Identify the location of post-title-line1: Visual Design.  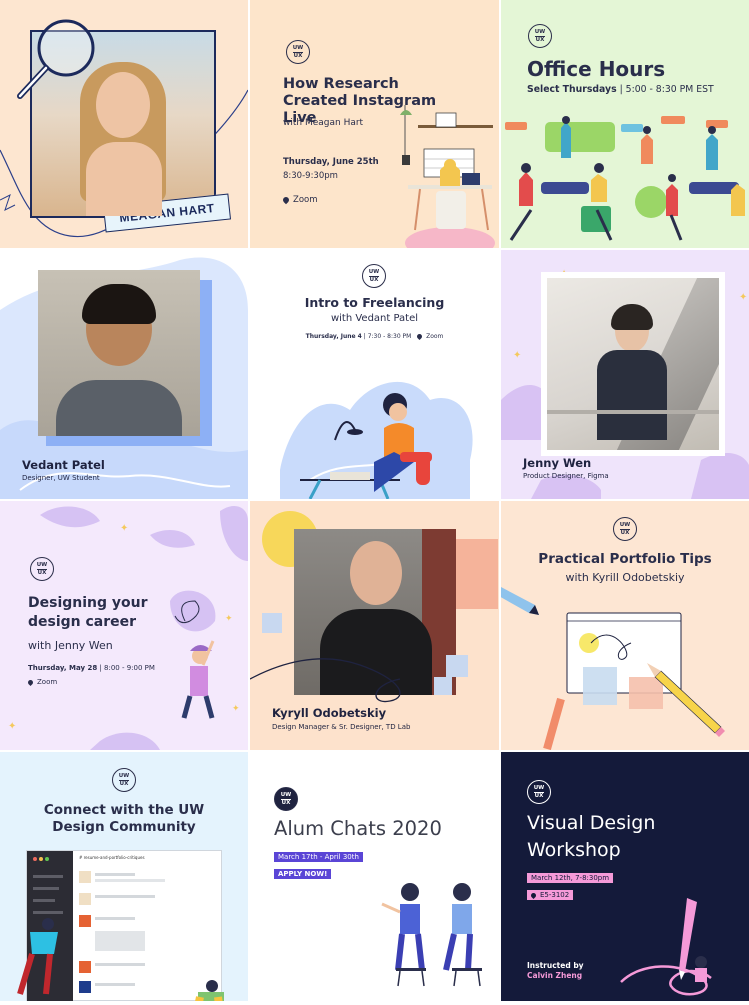
(591, 823).